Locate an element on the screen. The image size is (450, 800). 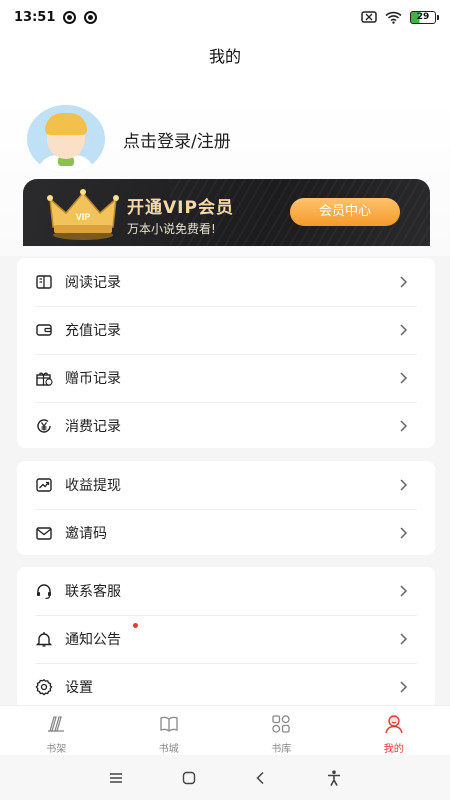
status-time: 13:51 is located at coordinates (35, 17).